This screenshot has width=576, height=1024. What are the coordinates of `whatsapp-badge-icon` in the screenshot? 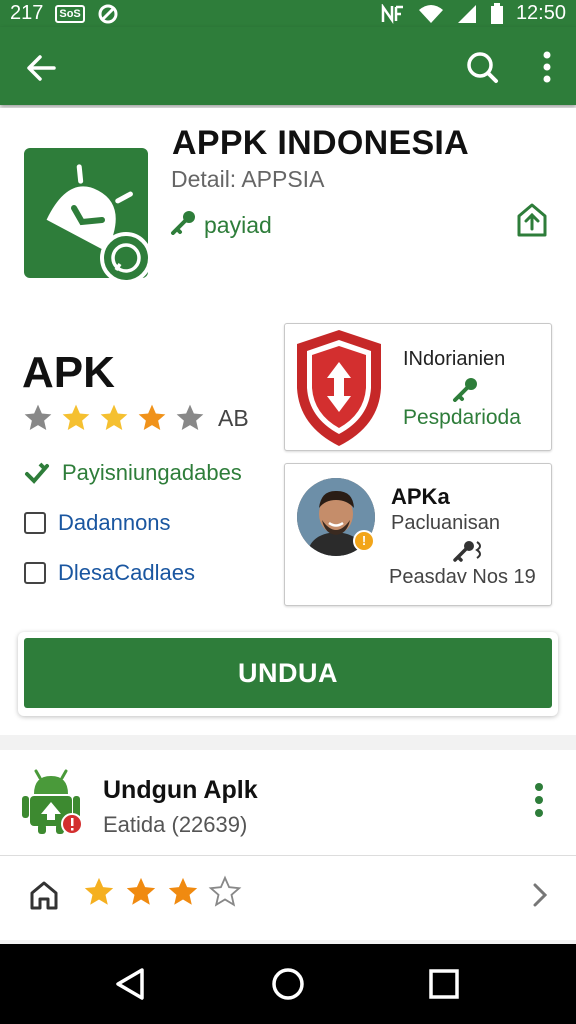 It's located at (126, 258).